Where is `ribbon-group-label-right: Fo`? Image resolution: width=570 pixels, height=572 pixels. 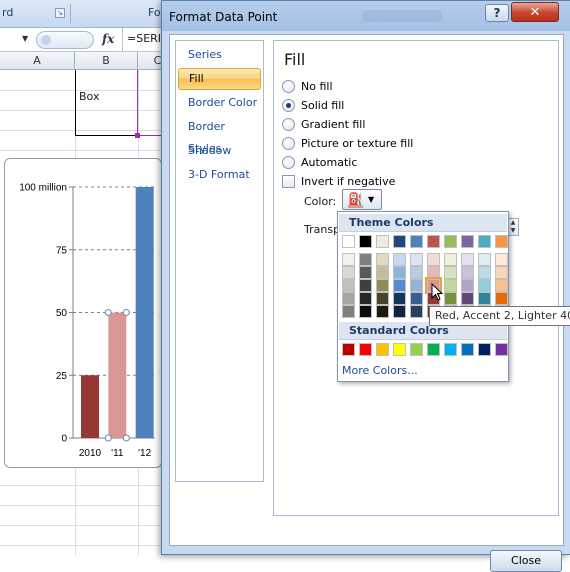 ribbon-group-label-right: Fo is located at coordinates (154, 12).